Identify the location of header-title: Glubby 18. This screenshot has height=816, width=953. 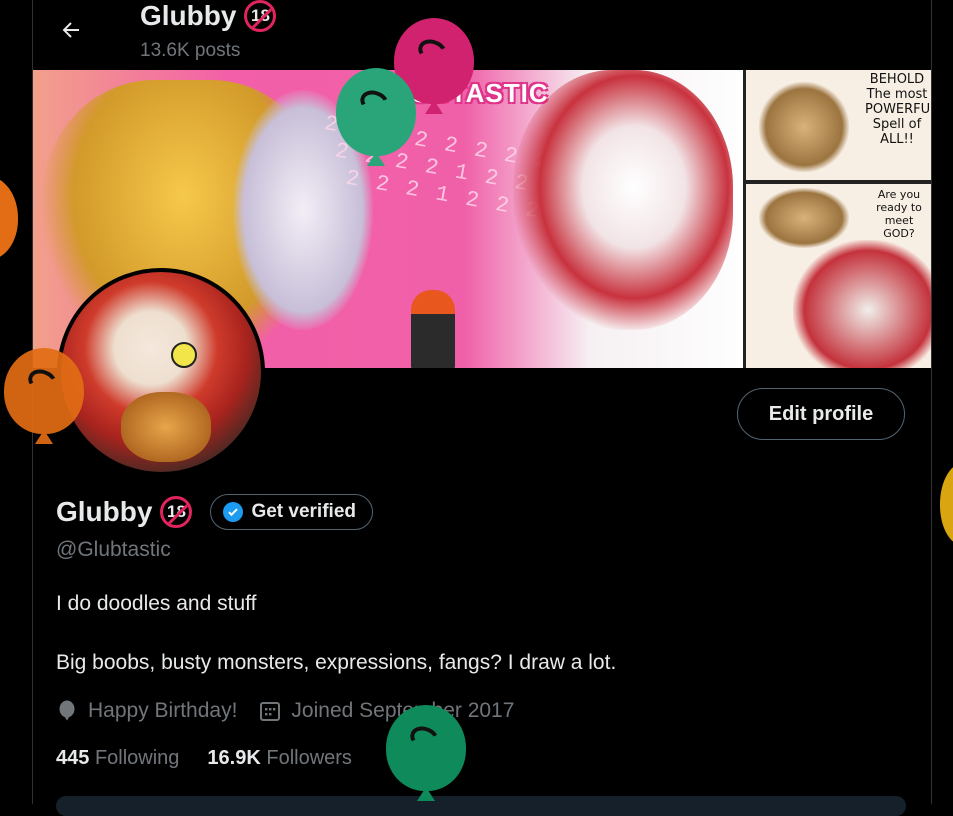
(208, 16).